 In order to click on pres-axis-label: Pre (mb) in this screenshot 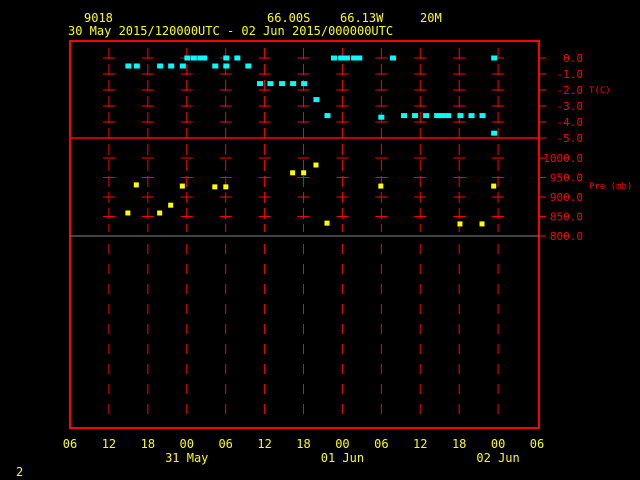, I will do `click(610, 187)`.